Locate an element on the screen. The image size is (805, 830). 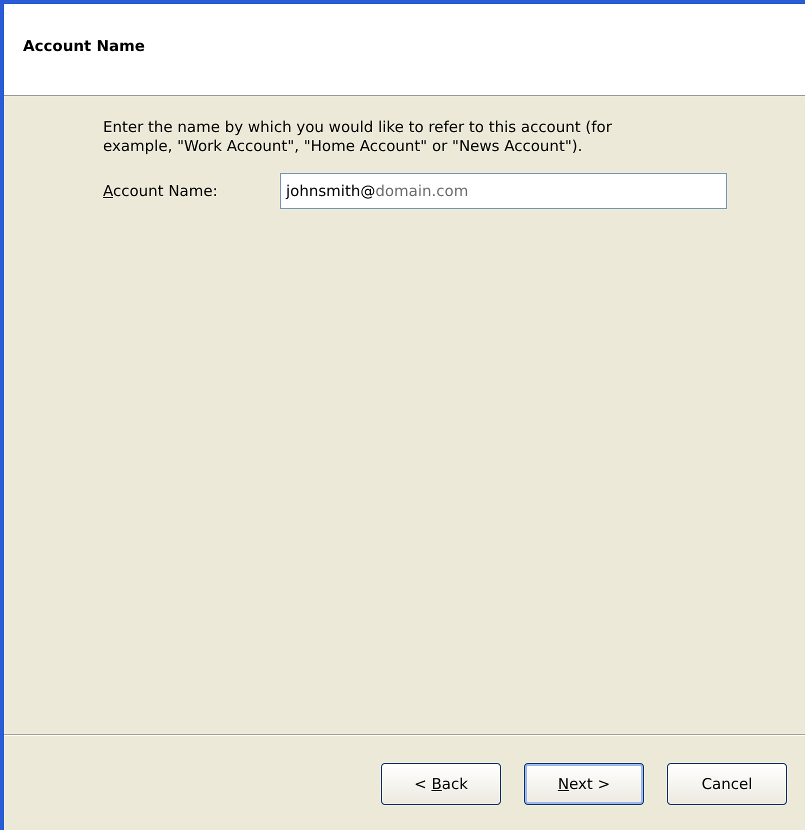
dialog-button: Next > is located at coordinates (584, 784).